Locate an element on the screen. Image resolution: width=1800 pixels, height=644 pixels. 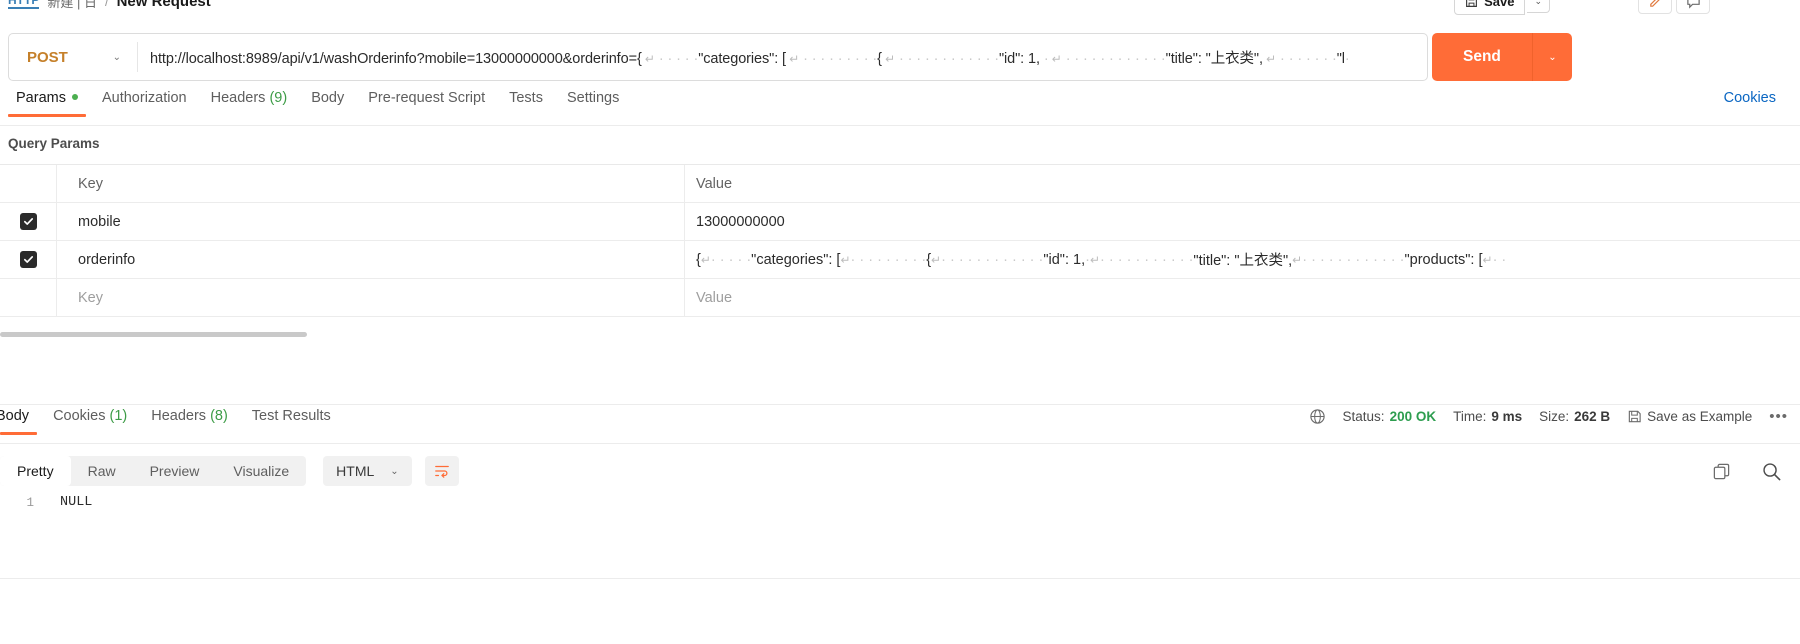
copy-icon is located at coordinates (1721, 471).